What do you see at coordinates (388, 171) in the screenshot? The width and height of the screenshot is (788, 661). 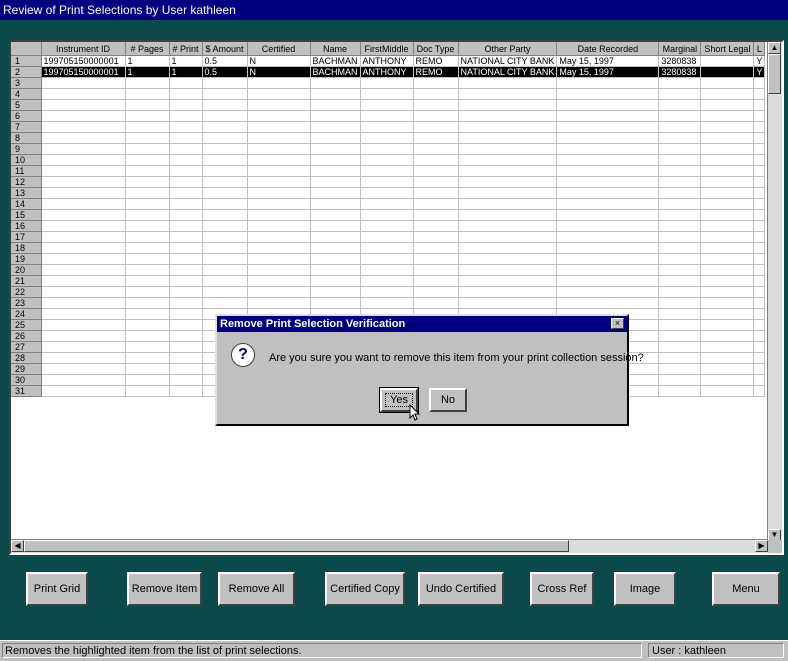 I see `table-row: 11` at bounding box center [388, 171].